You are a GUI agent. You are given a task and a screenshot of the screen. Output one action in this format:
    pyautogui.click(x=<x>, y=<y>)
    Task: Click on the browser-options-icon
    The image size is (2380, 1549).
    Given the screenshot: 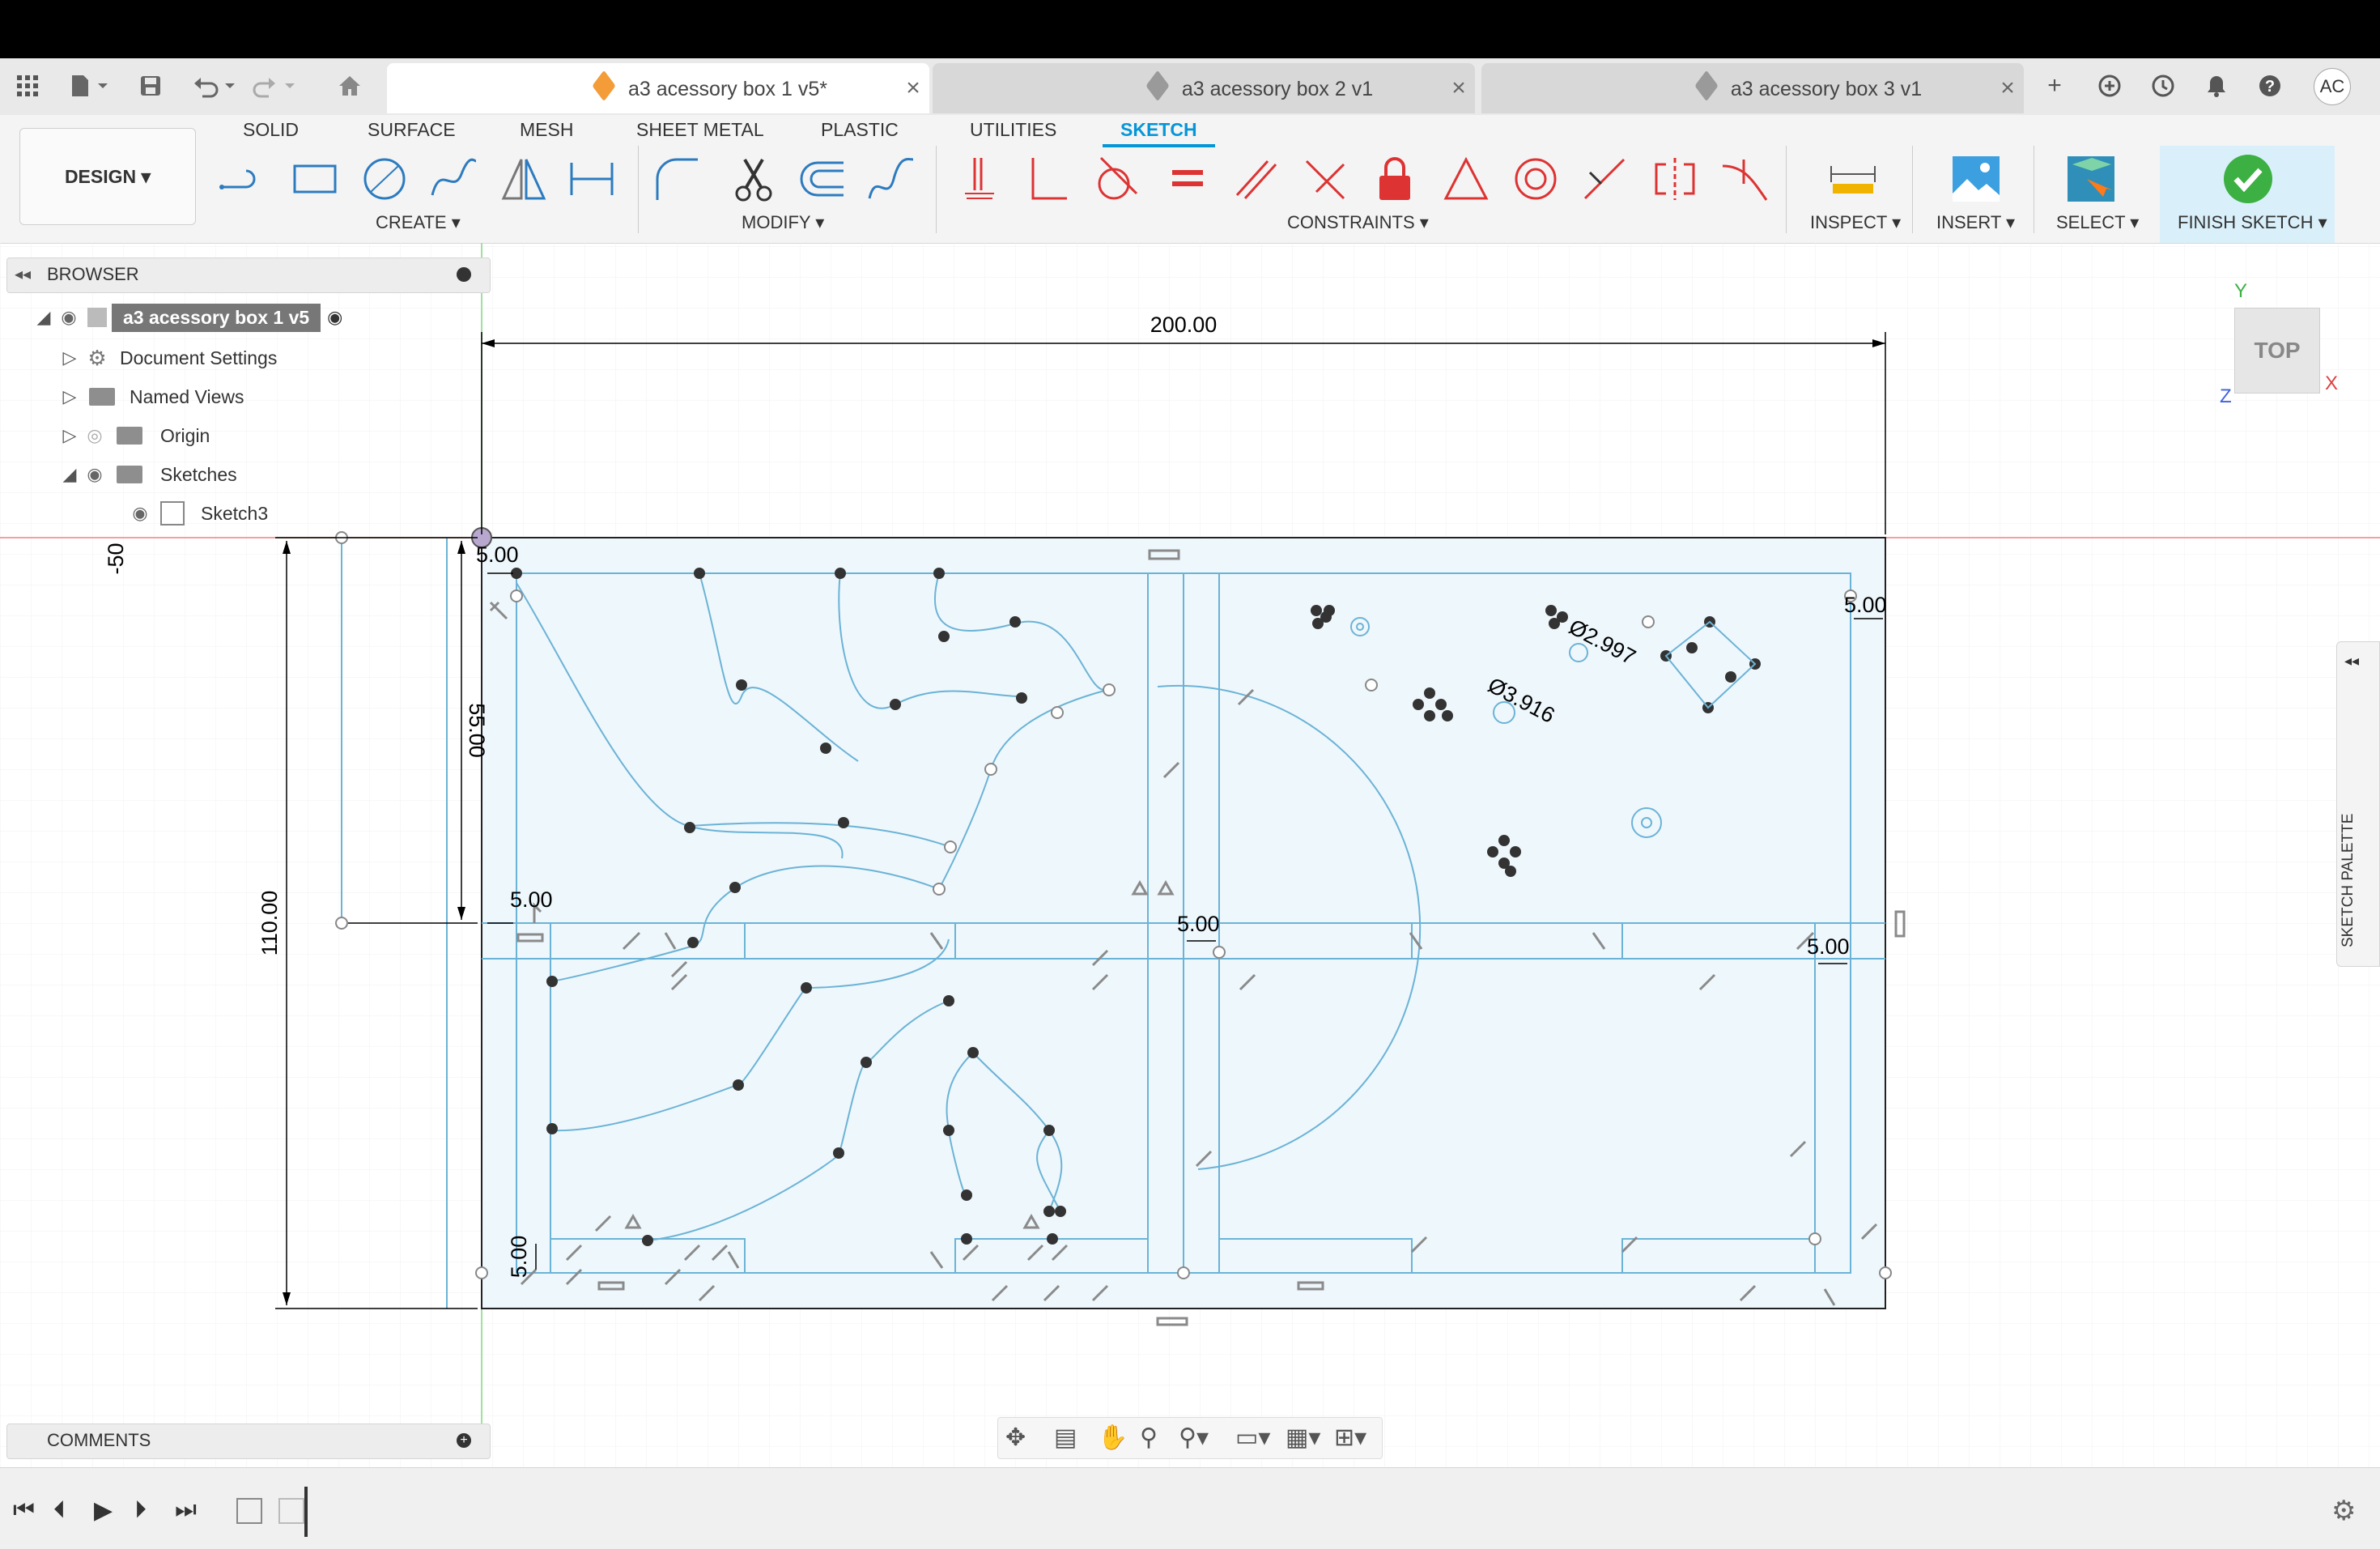 What is the action you would take?
    pyautogui.click(x=464, y=274)
    